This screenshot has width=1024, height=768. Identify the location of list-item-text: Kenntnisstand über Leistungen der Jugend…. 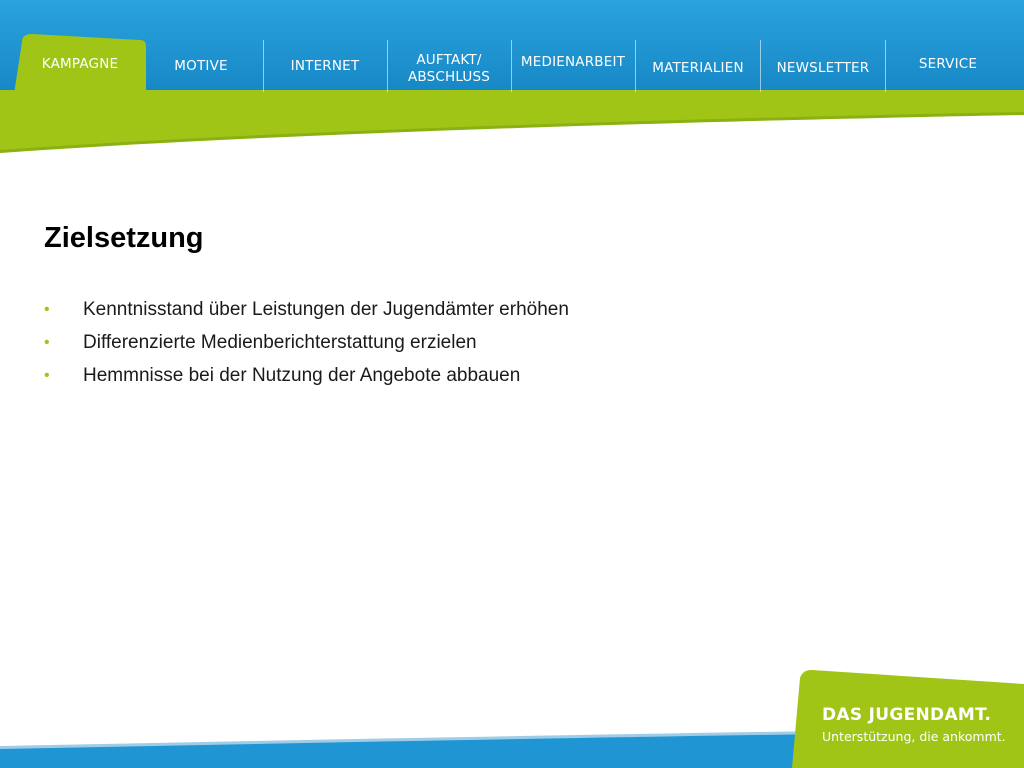
(326, 309).